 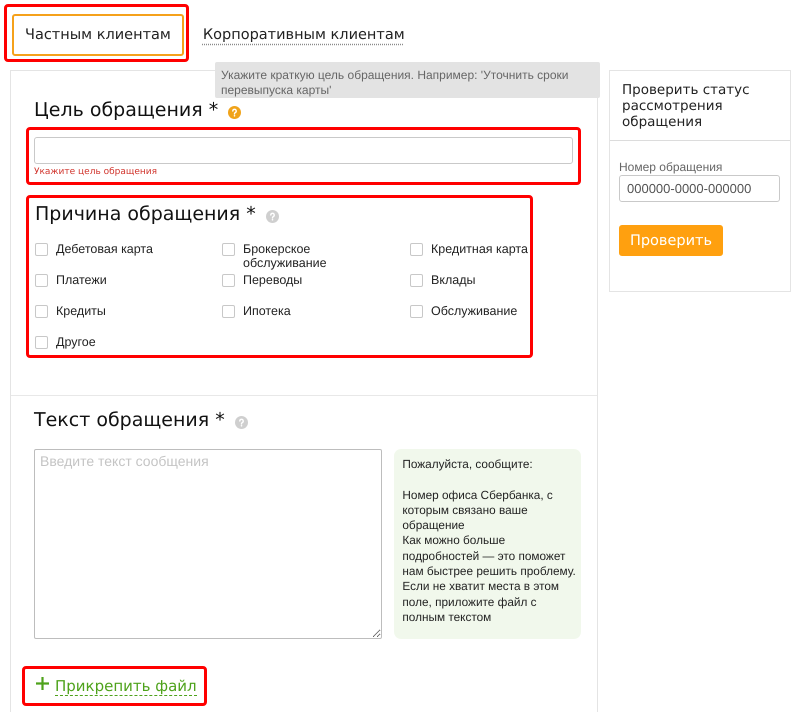 I want to click on tab: Частным клиентам, so click(x=98, y=35).